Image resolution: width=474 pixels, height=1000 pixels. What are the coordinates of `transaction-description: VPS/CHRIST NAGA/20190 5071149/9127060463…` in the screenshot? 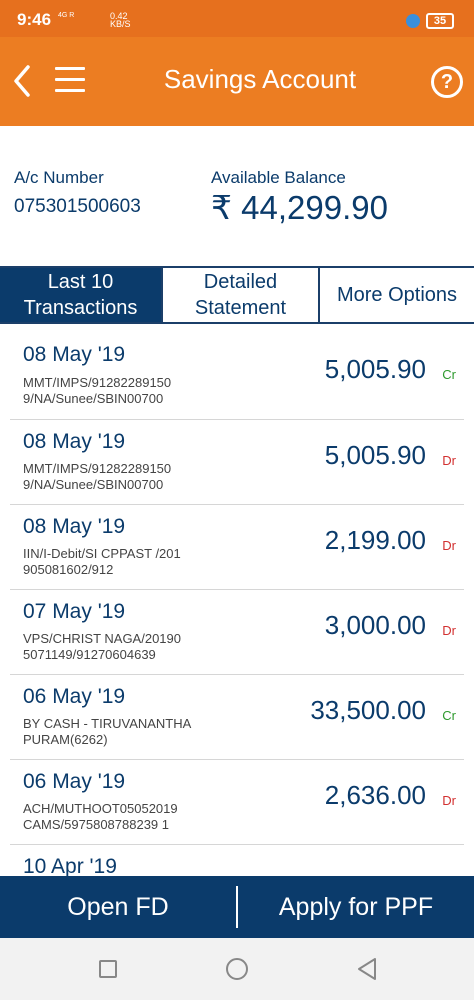 It's located at (102, 647).